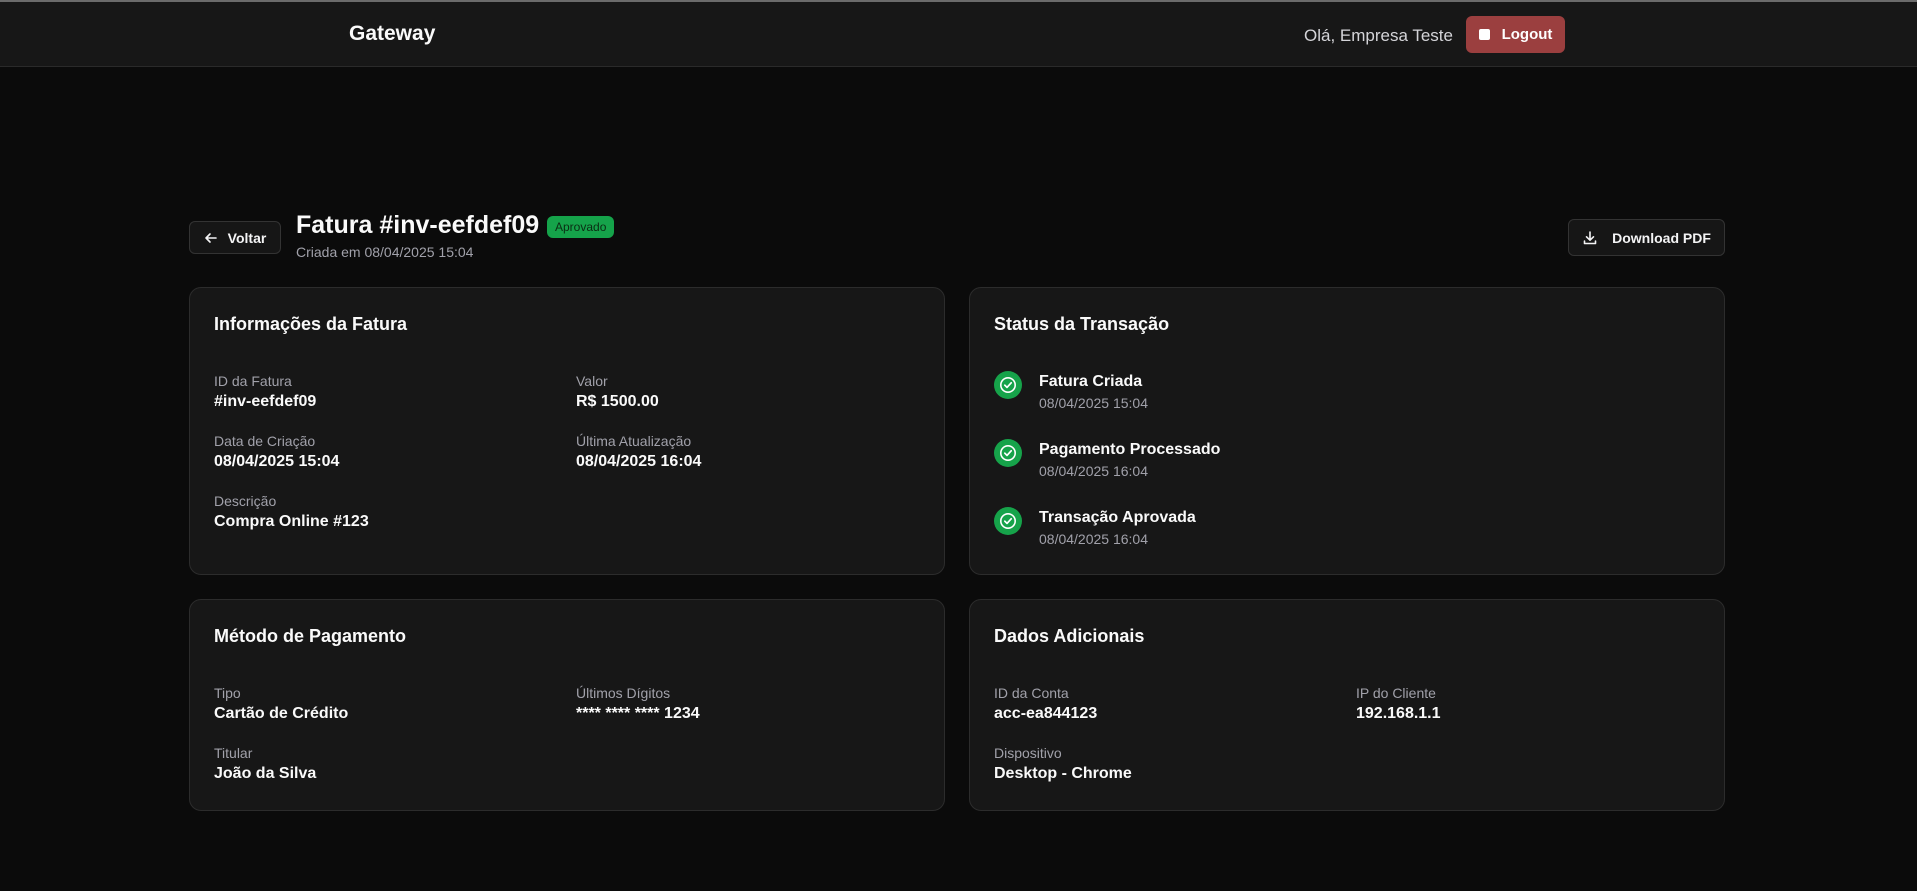  I want to click on field-label: Dispositivo, so click(1028, 753).